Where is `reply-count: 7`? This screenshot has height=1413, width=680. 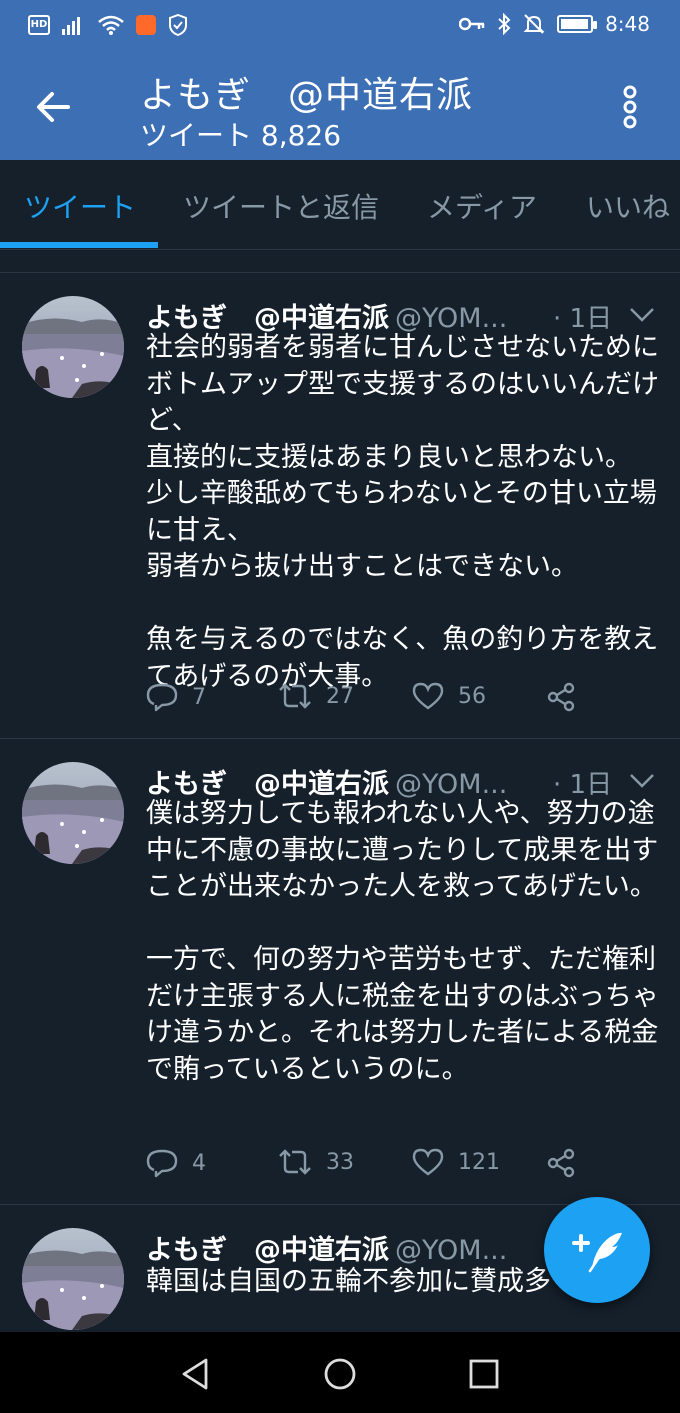
reply-count: 7 is located at coordinates (199, 697).